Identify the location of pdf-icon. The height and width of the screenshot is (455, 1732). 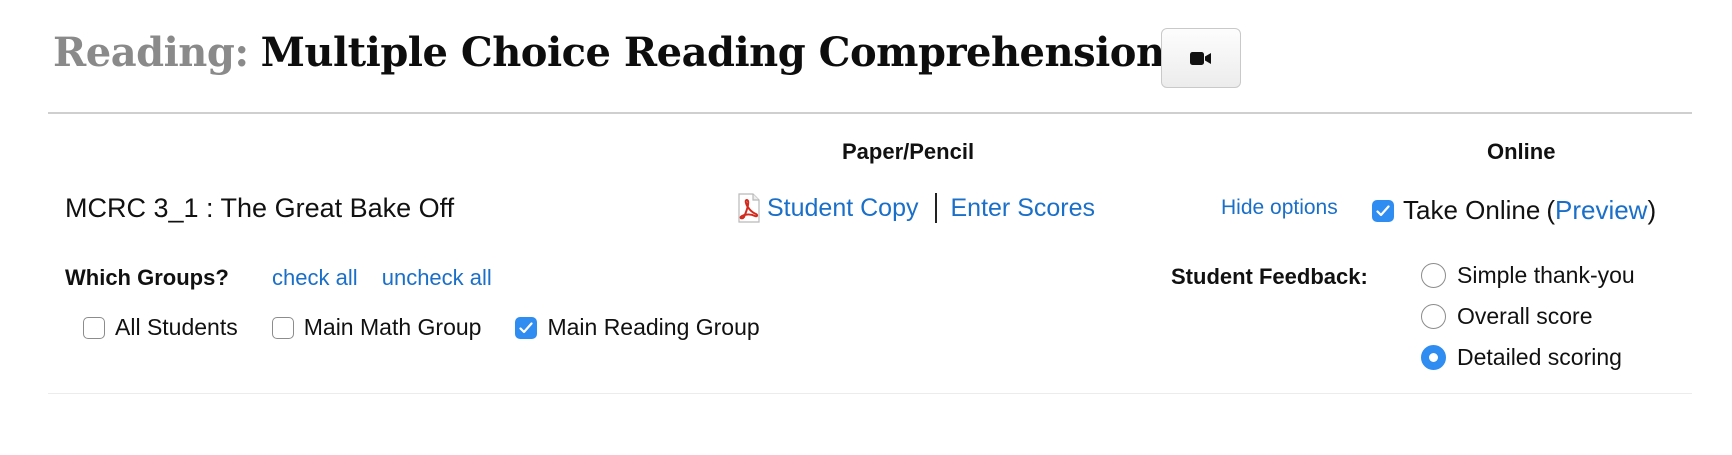
(749, 208).